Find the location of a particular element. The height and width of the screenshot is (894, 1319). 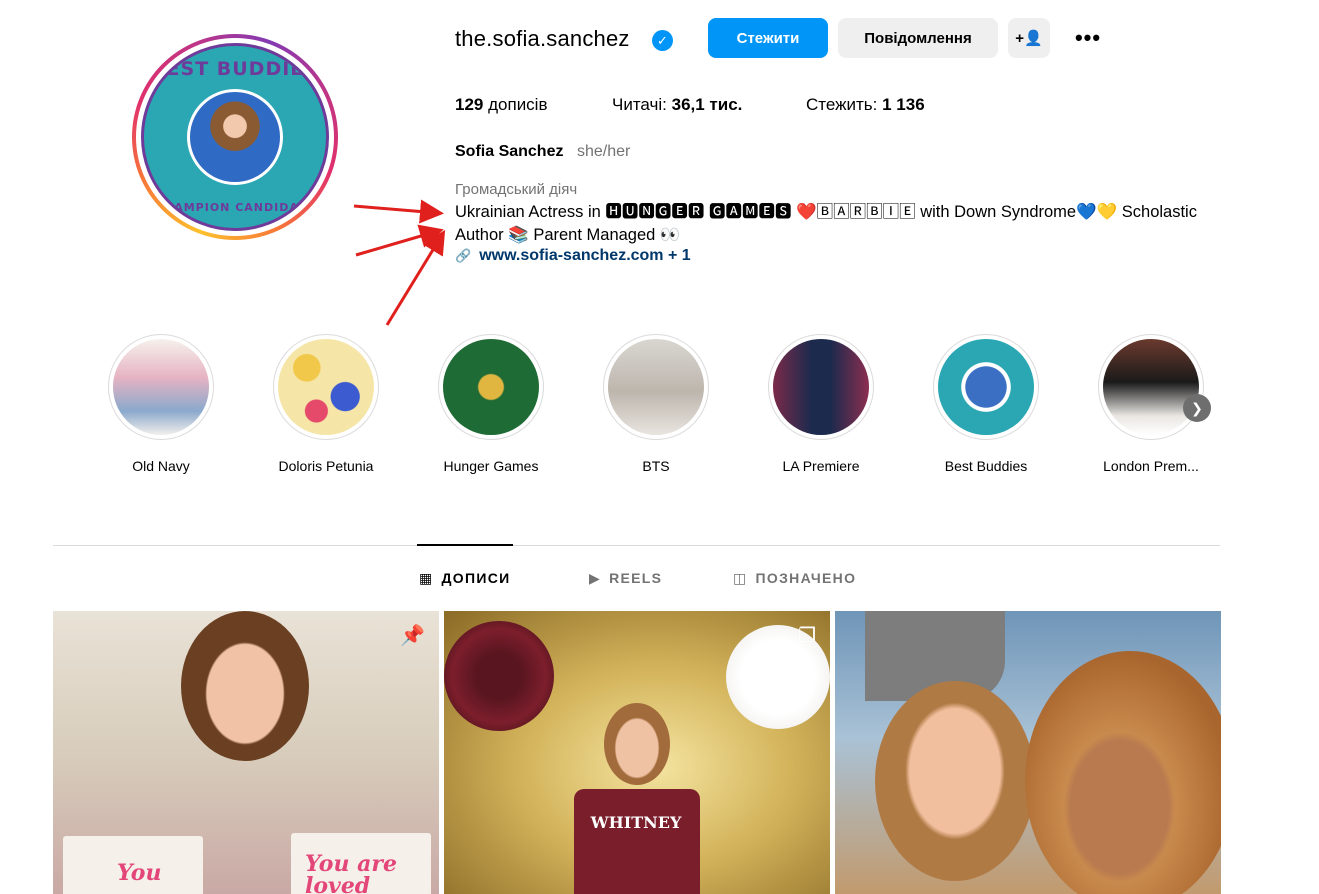

tab-reels: ▶ REELS is located at coordinates (625, 578).